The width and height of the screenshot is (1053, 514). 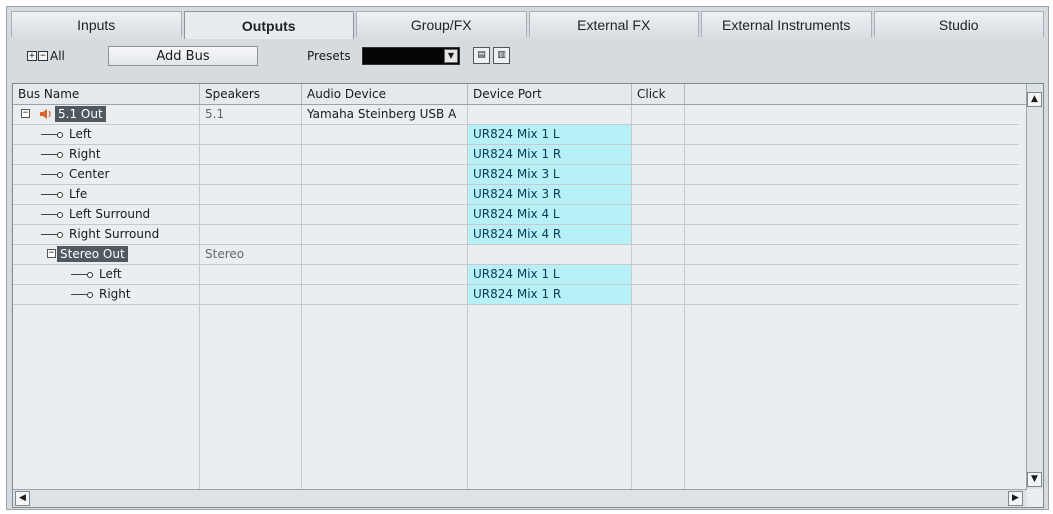 What do you see at coordinates (22, 498) in the screenshot?
I see `scroll-left-icon: ◀` at bounding box center [22, 498].